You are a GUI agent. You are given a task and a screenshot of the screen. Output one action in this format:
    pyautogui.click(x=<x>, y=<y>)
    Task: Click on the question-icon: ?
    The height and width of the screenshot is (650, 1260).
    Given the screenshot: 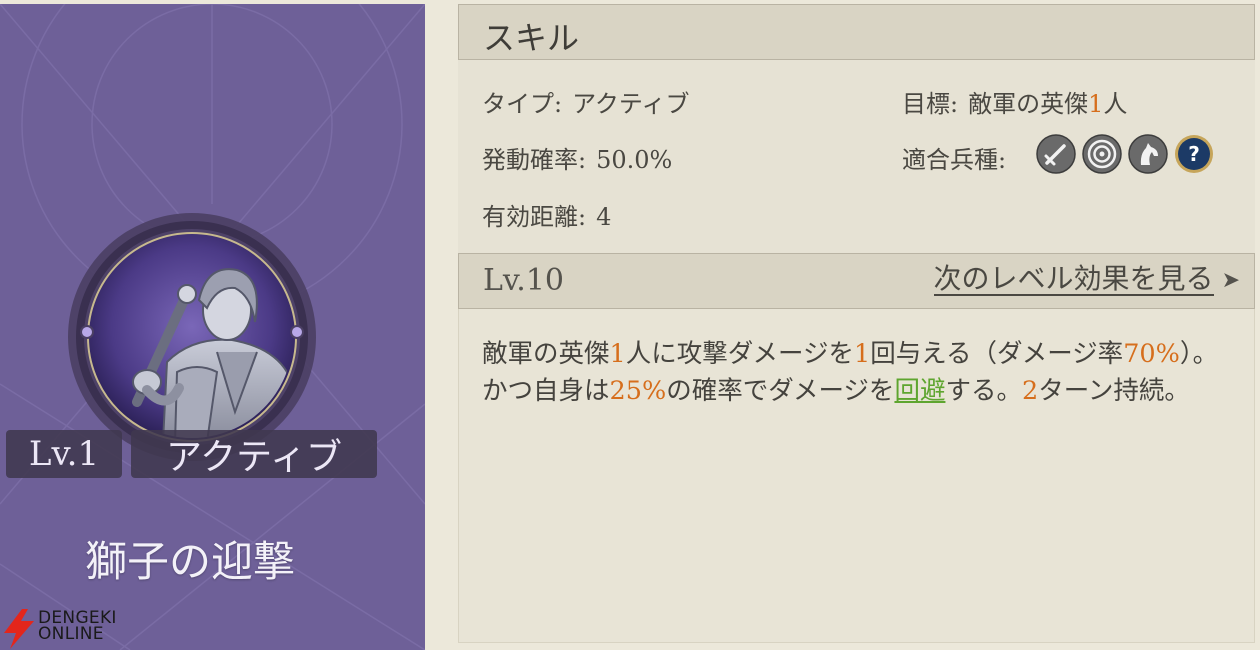 What is the action you would take?
    pyautogui.click(x=1194, y=154)
    